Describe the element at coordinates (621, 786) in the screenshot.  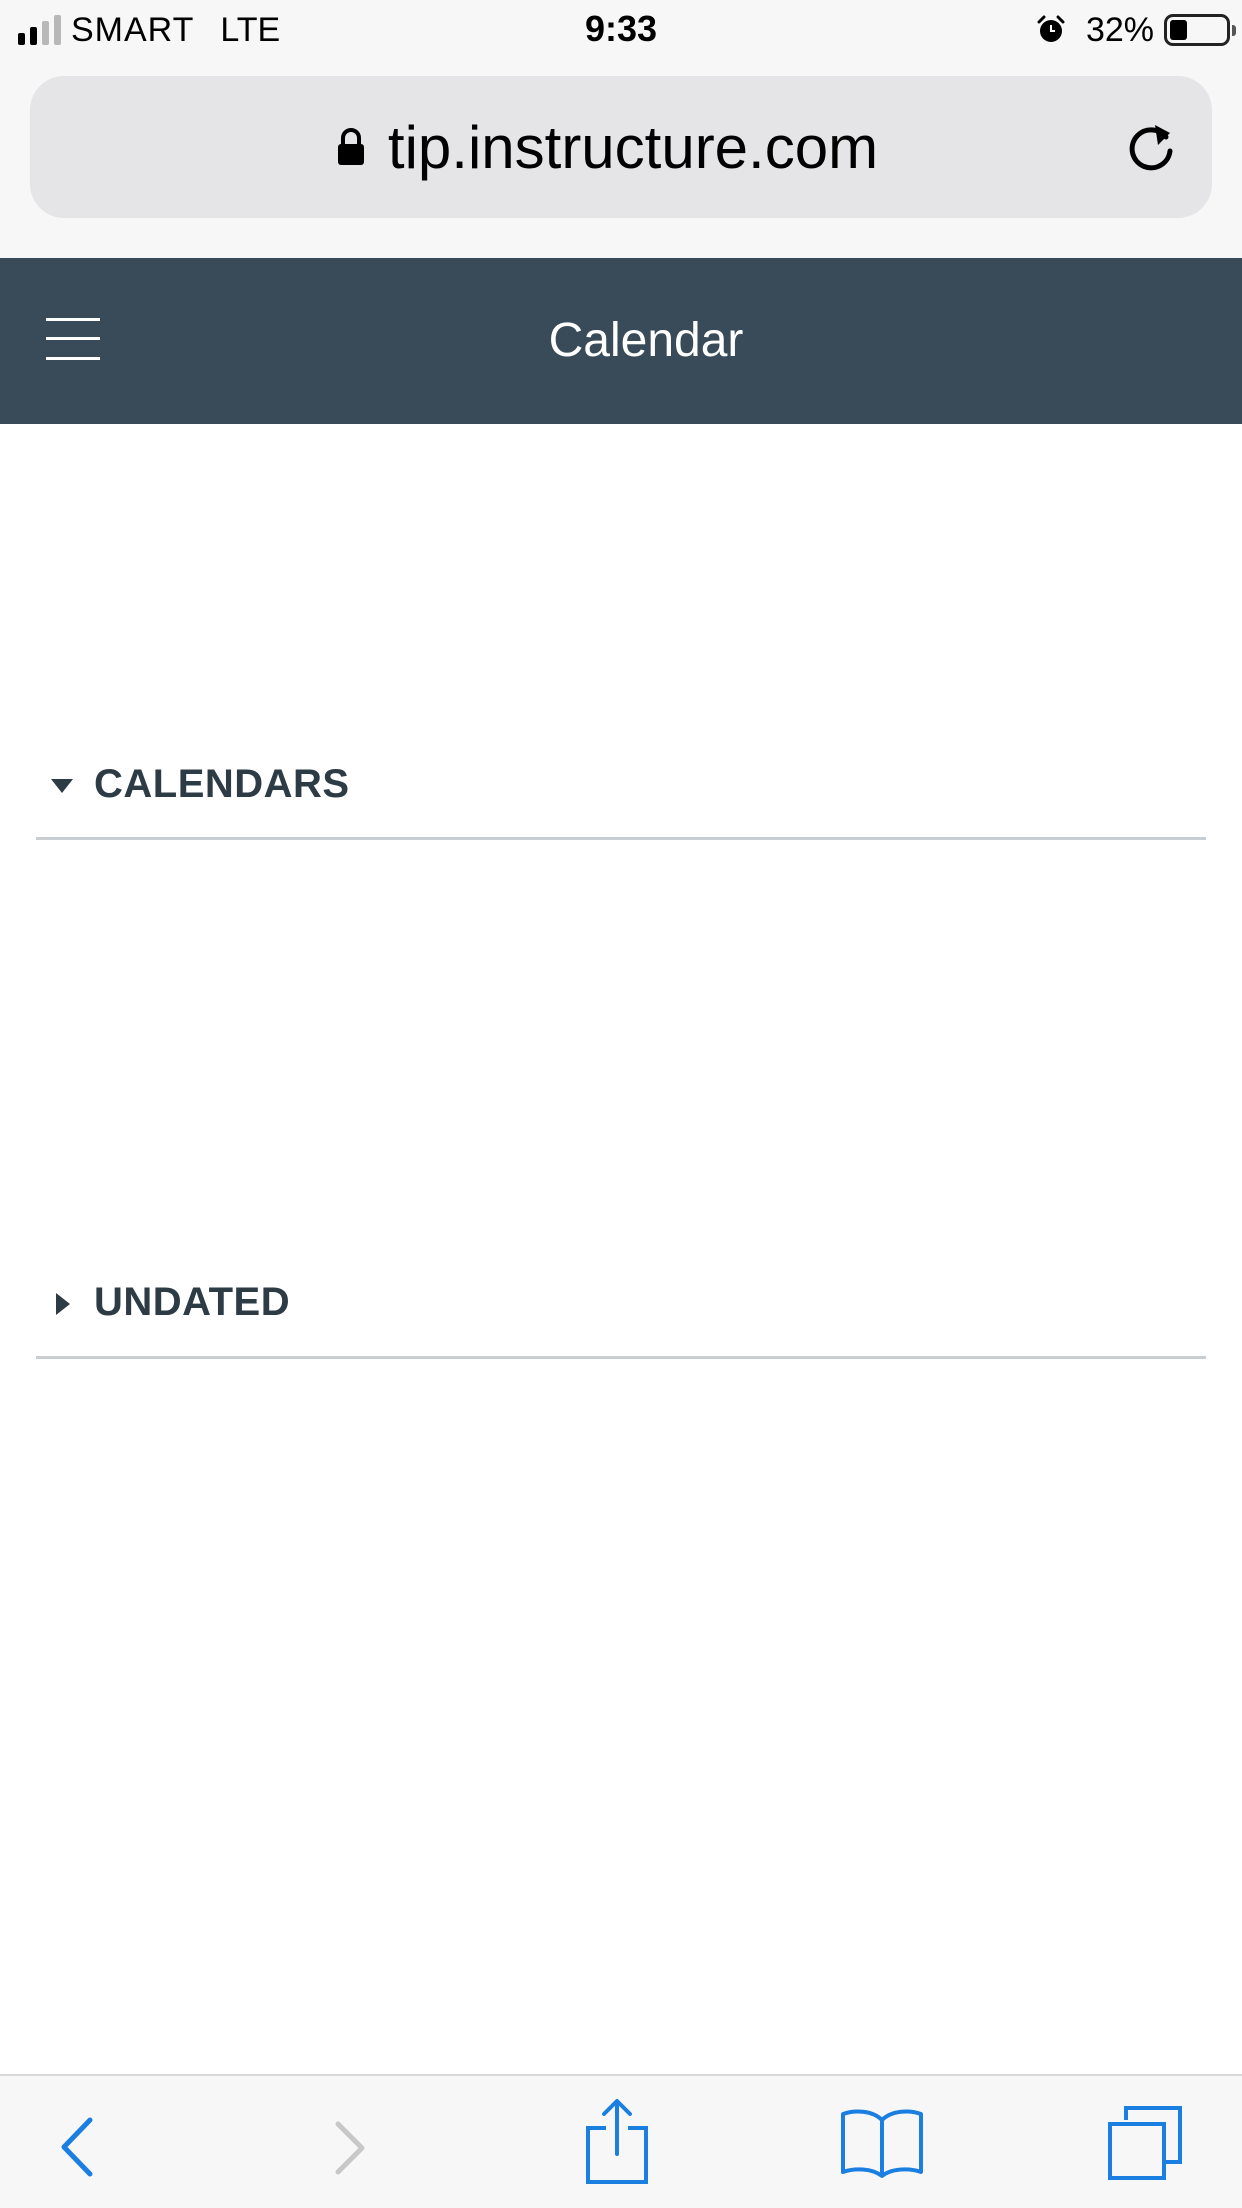
I see `section-calendars: CALENDARS` at that location.